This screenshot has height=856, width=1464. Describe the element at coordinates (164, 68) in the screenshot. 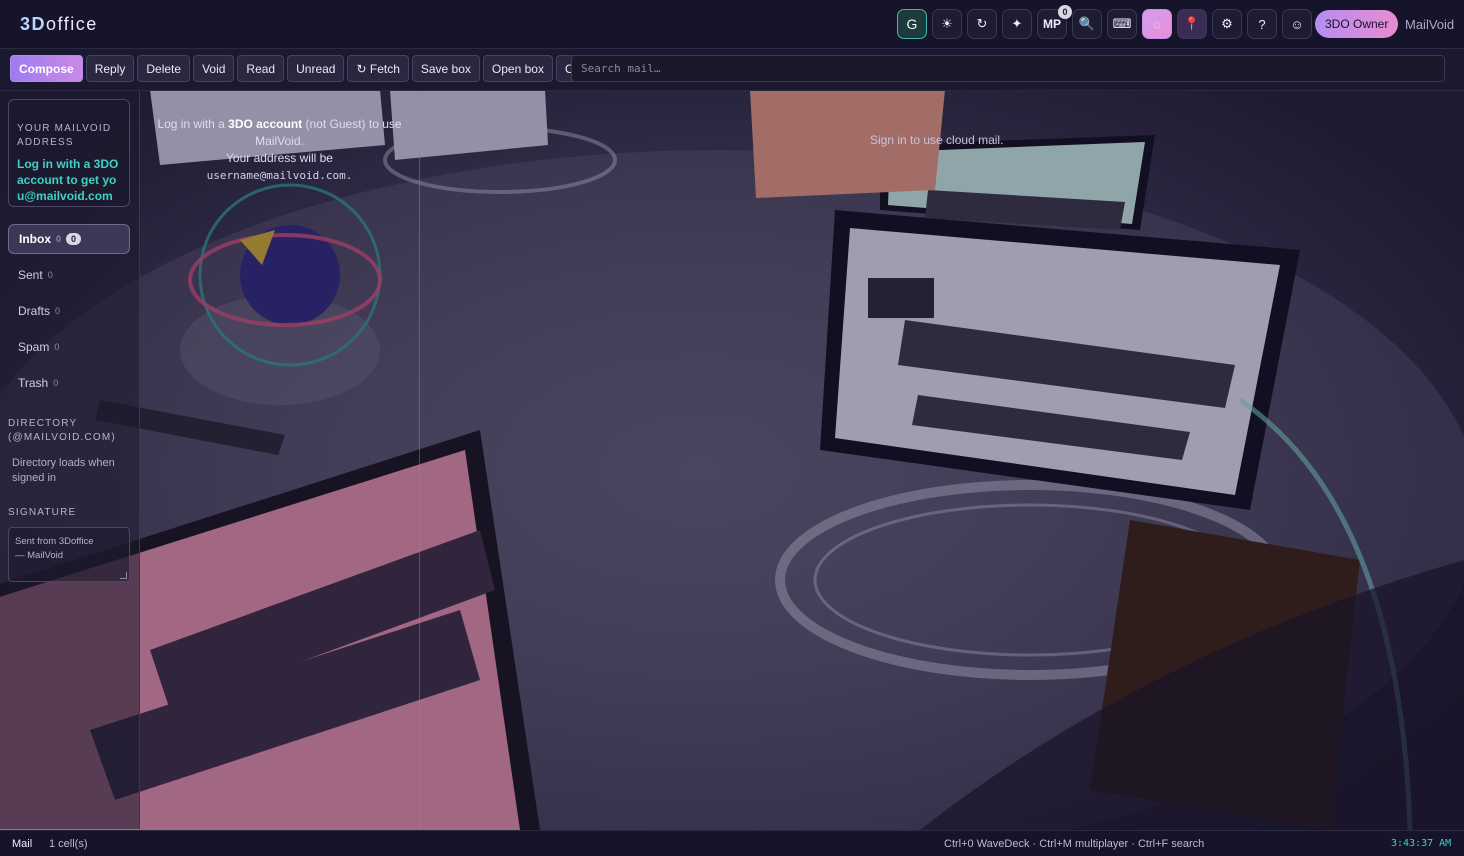

I see `delete-button: Delete` at that location.